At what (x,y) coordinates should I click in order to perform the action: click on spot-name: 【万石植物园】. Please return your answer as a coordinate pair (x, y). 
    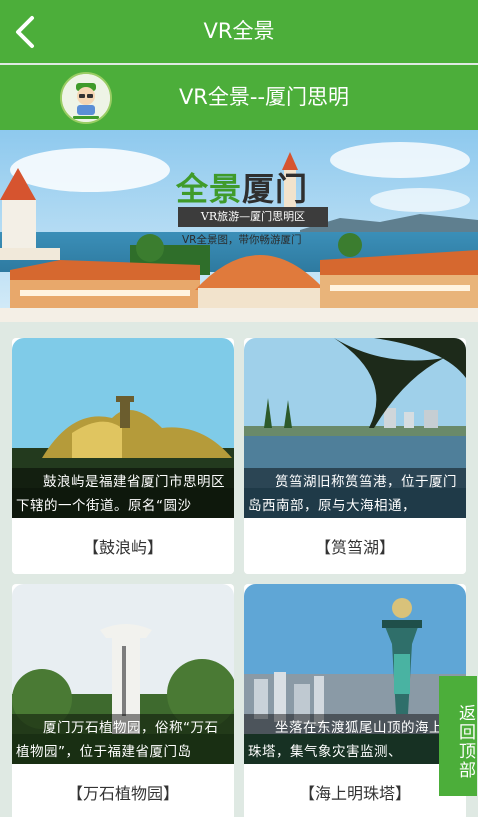
    Looking at the image, I should click on (123, 792).